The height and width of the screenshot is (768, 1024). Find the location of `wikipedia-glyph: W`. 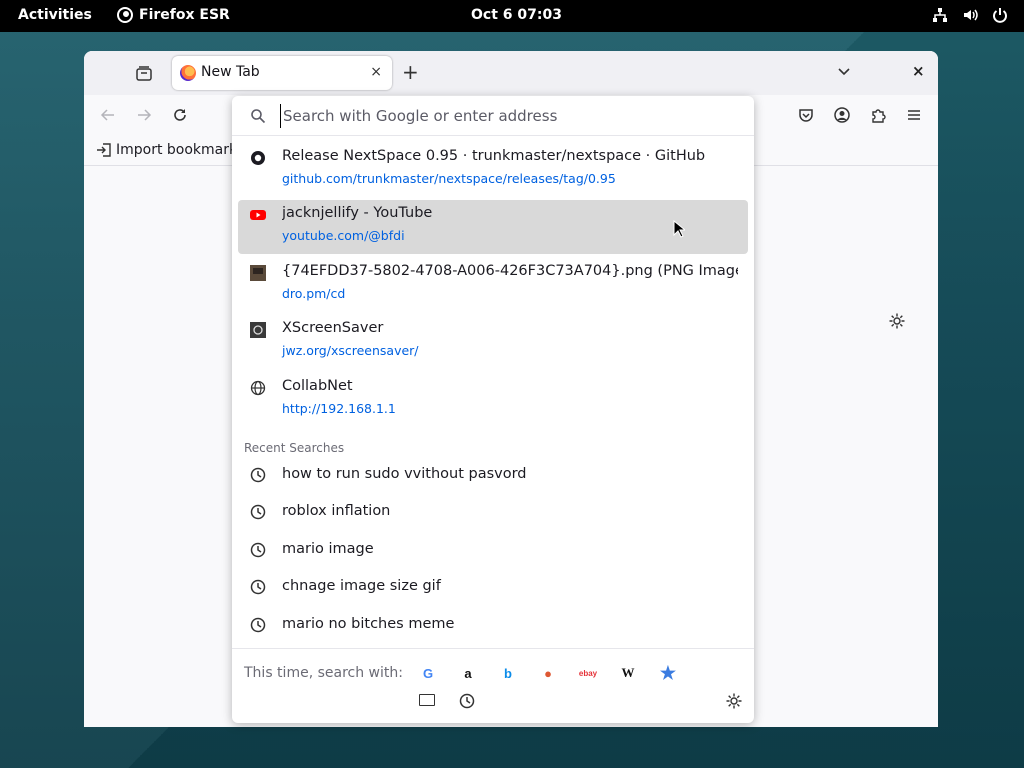

wikipedia-glyph: W is located at coordinates (628, 672).